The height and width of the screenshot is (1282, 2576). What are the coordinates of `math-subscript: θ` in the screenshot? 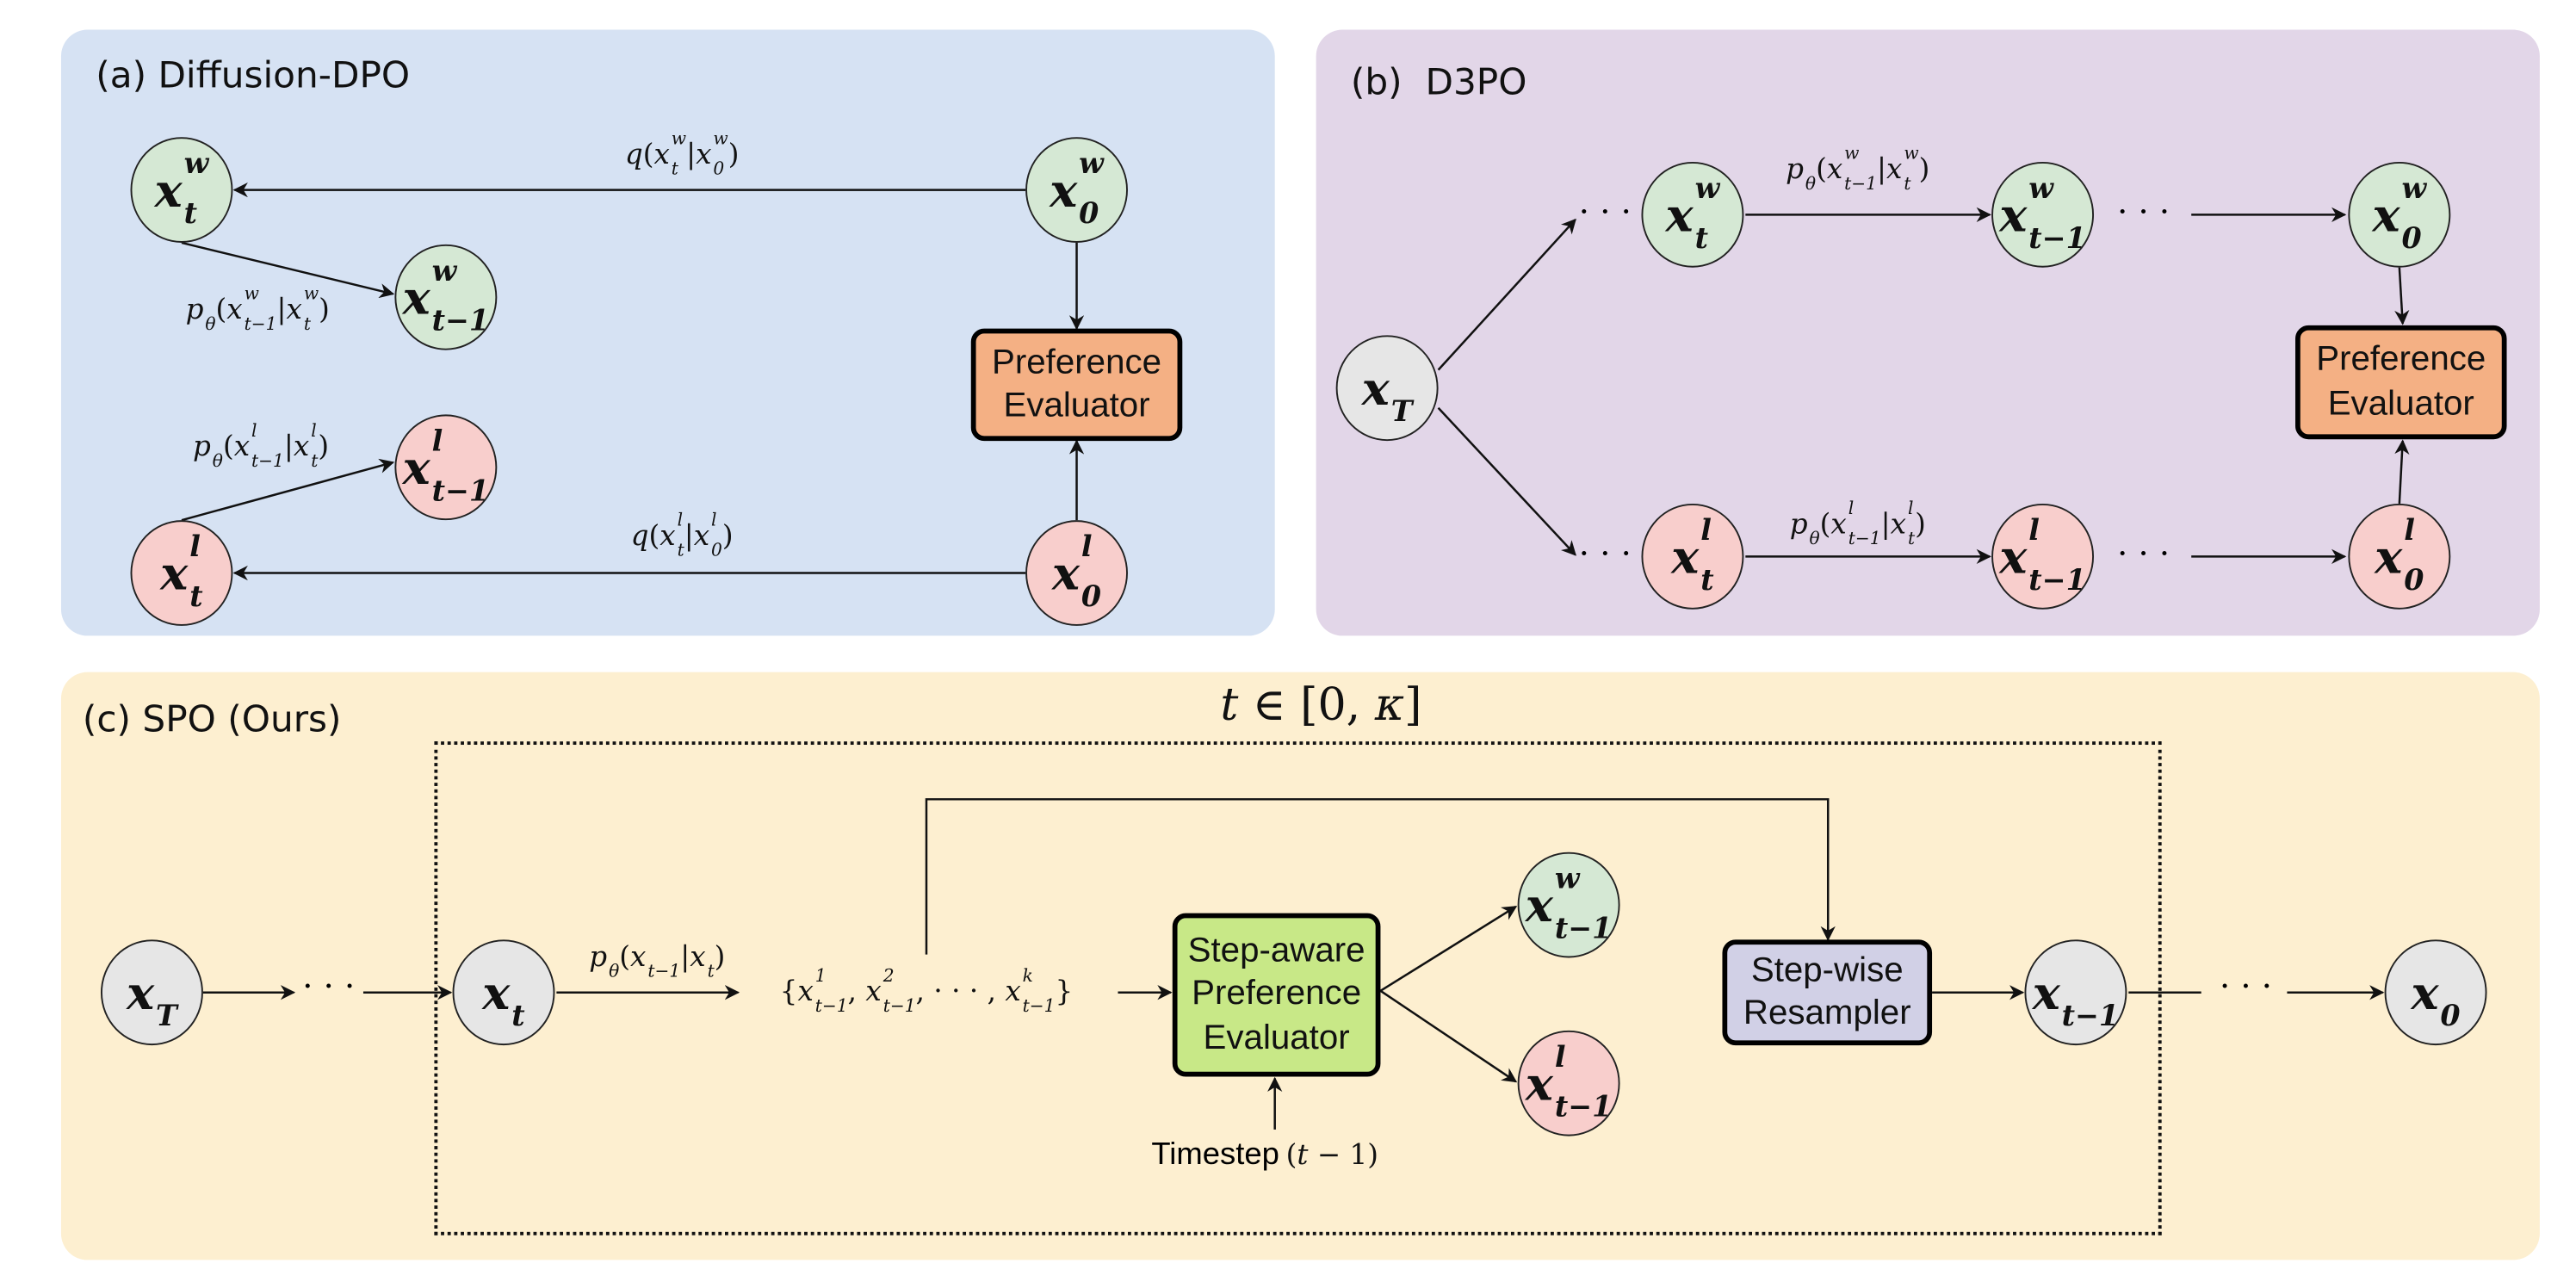 It's located at (1811, 184).